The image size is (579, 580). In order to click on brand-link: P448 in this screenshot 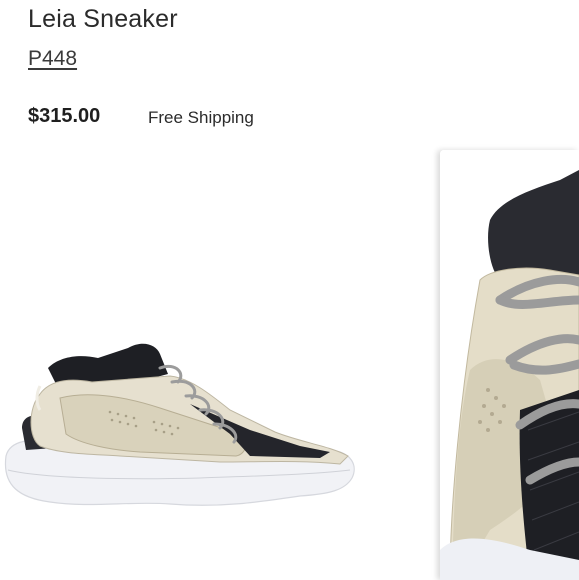, I will do `click(52, 59)`.